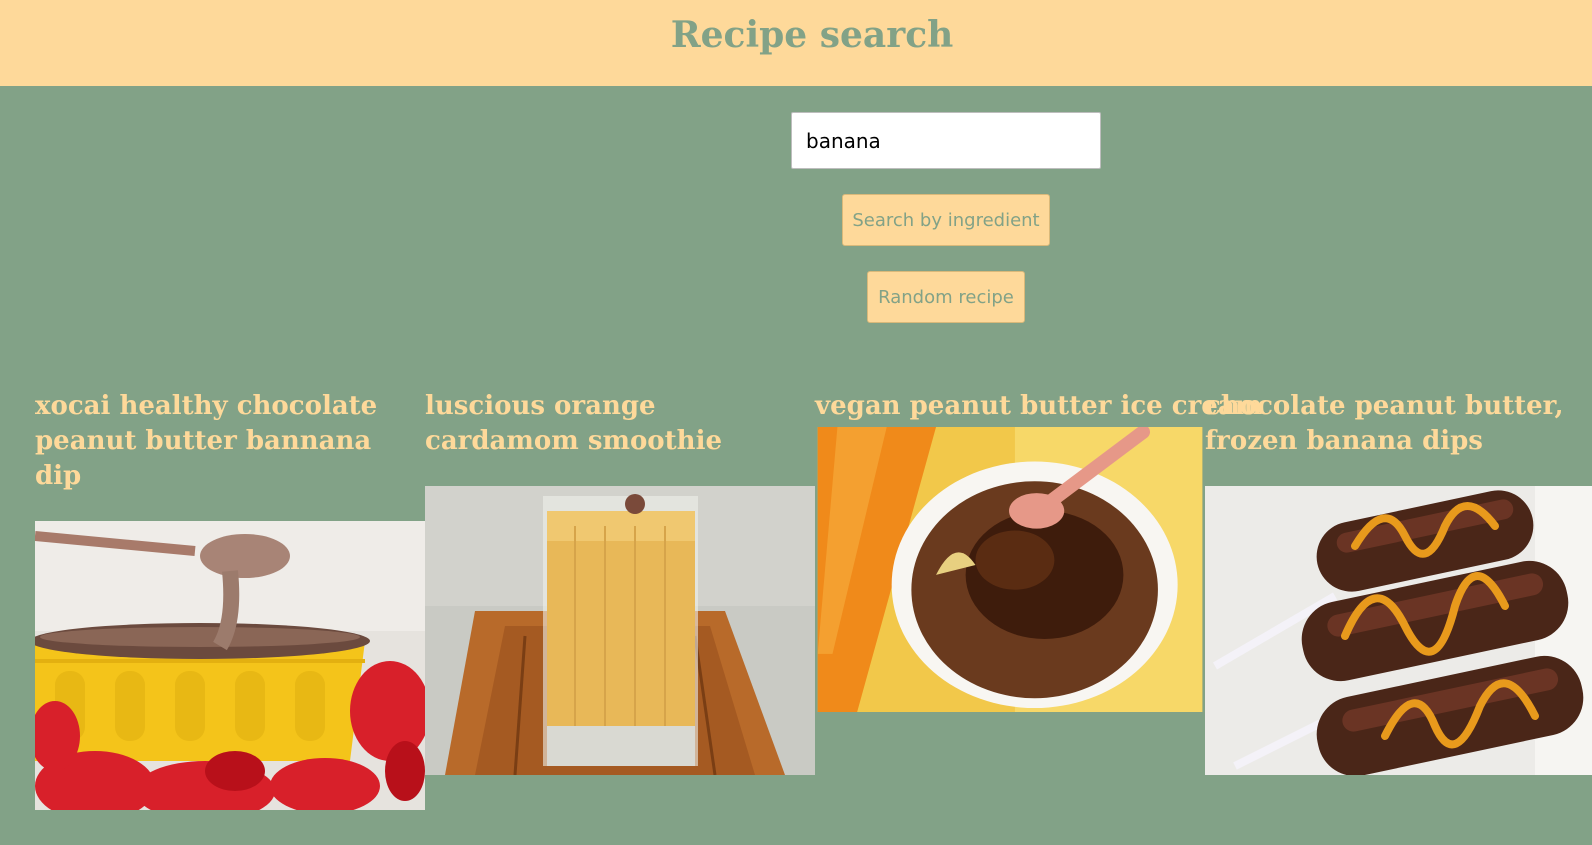 The image size is (1592, 845). I want to click on page-title: Recipe search, so click(812, 35).